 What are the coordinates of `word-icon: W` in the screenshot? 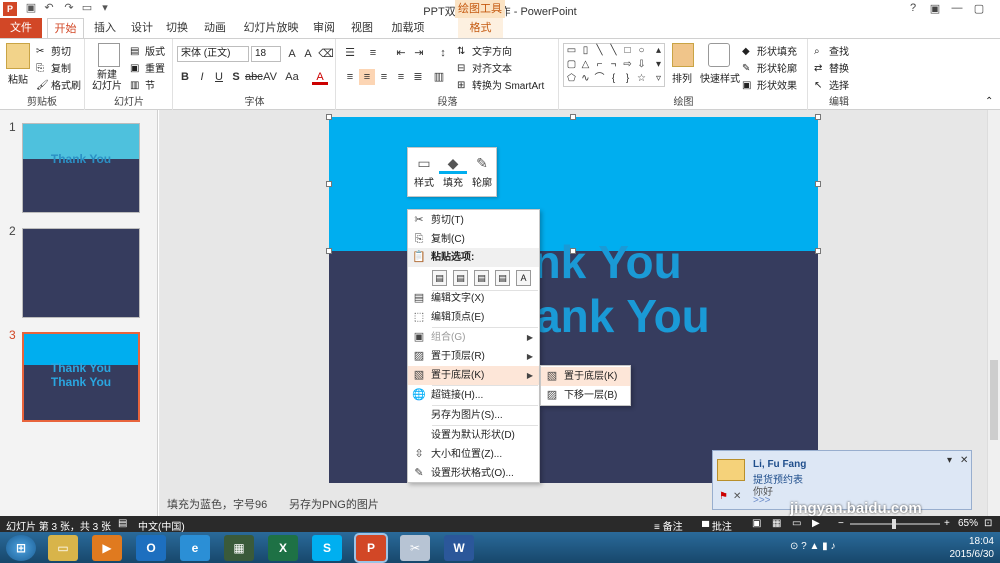 It's located at (459, 548).